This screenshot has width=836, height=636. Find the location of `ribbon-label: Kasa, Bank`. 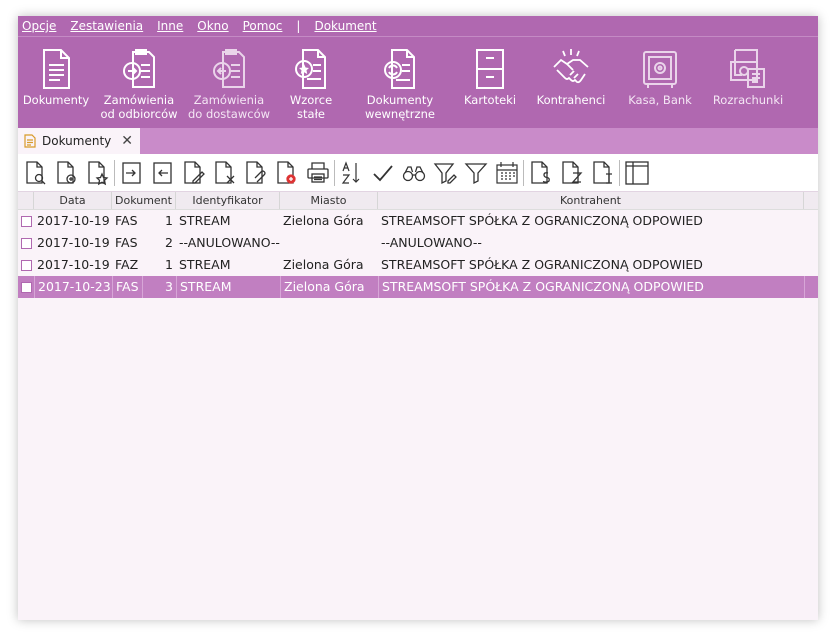

ribbon-label: Kasa, Bank is located at coordinates (660, 100).